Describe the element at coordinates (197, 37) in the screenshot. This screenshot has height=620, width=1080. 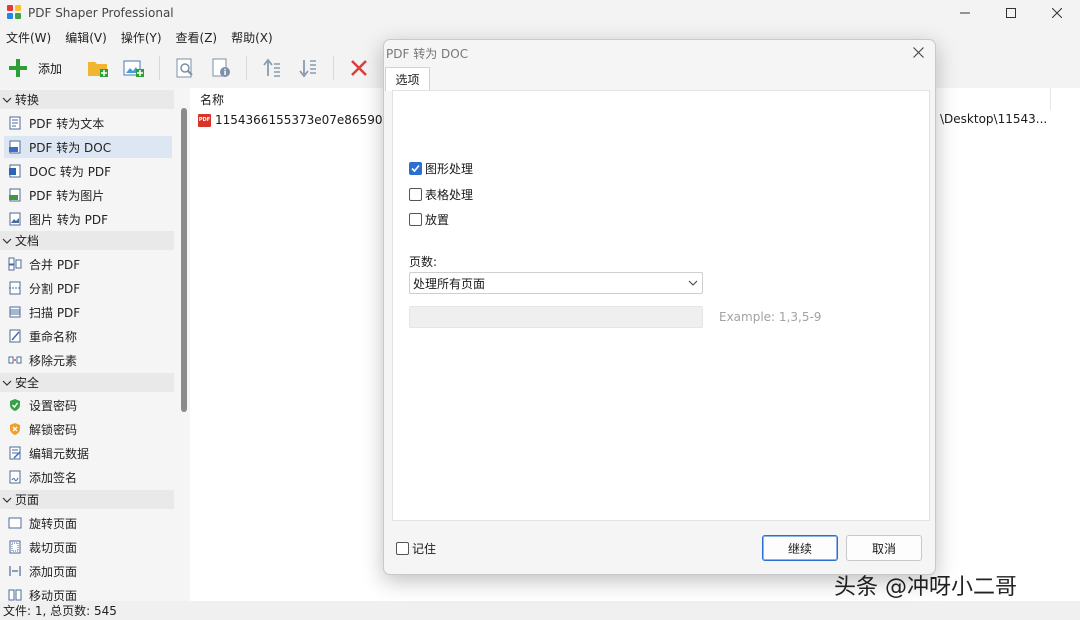
I see `menu-view: 查看(Z)` at that location.